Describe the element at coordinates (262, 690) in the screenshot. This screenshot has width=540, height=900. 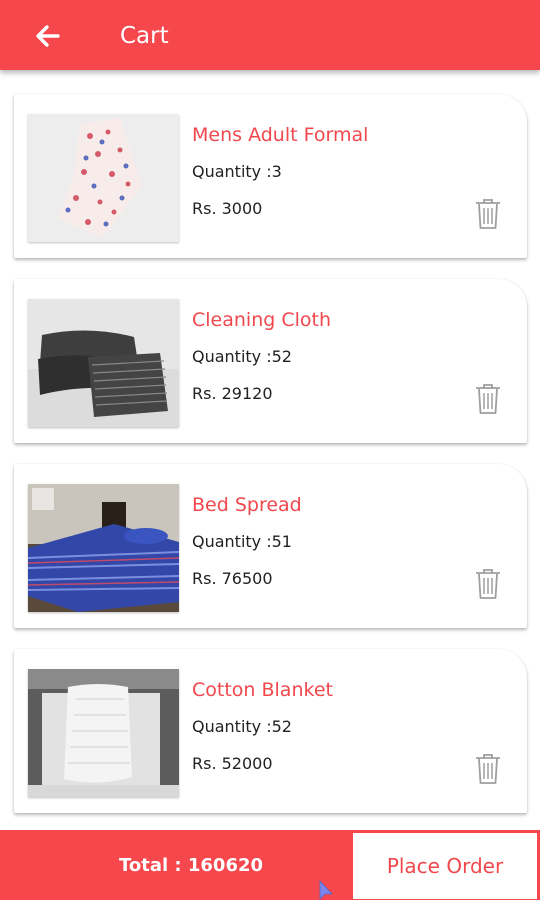
I see `product-name: Cotton Blanket` at that location.